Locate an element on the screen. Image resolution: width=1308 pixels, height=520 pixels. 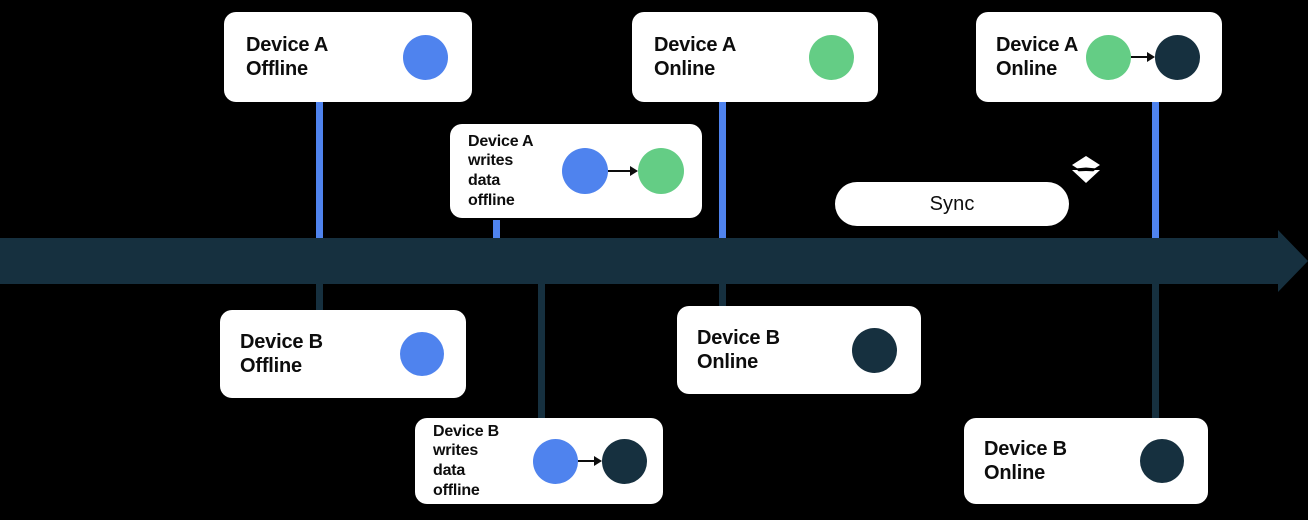
card-device-b-online: Device B Online is located at coordinates (799, 350).